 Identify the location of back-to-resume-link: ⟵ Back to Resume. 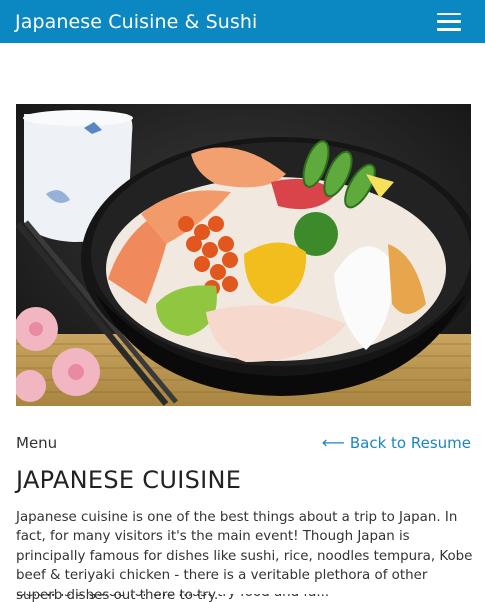
(396, 443).